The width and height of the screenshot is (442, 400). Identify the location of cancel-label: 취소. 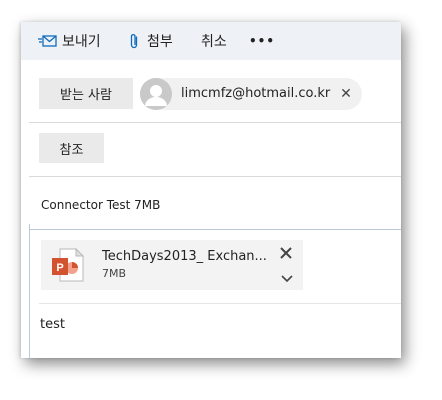
(214, 42).